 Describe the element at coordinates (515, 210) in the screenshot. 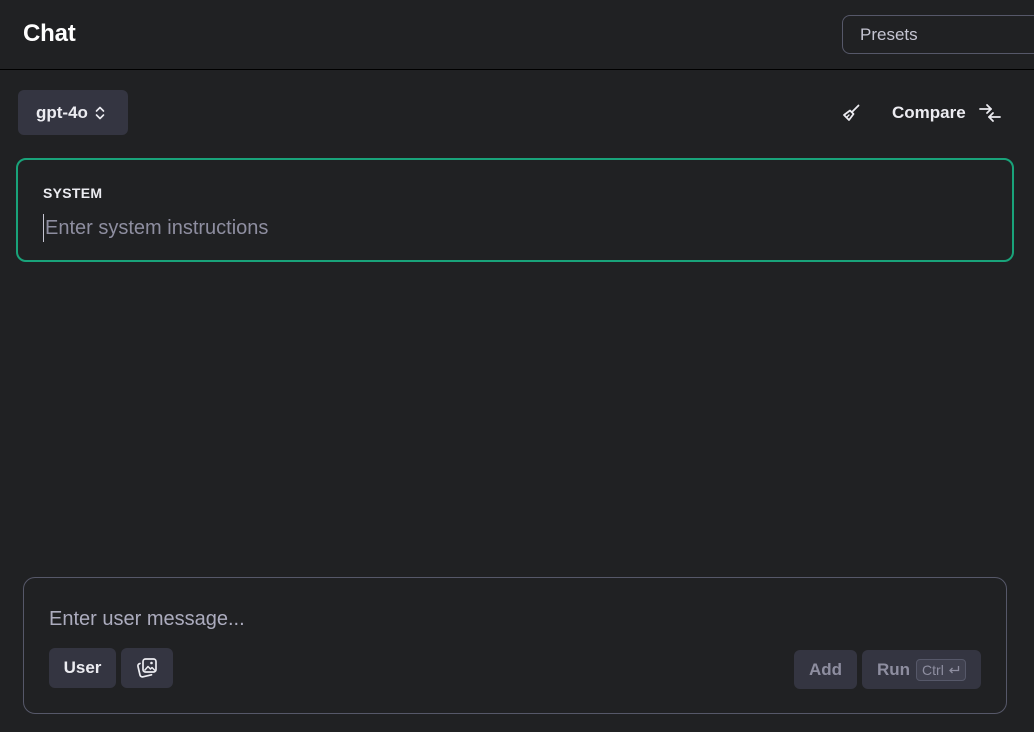

I see `system-panel: SYSTEM` at that location.